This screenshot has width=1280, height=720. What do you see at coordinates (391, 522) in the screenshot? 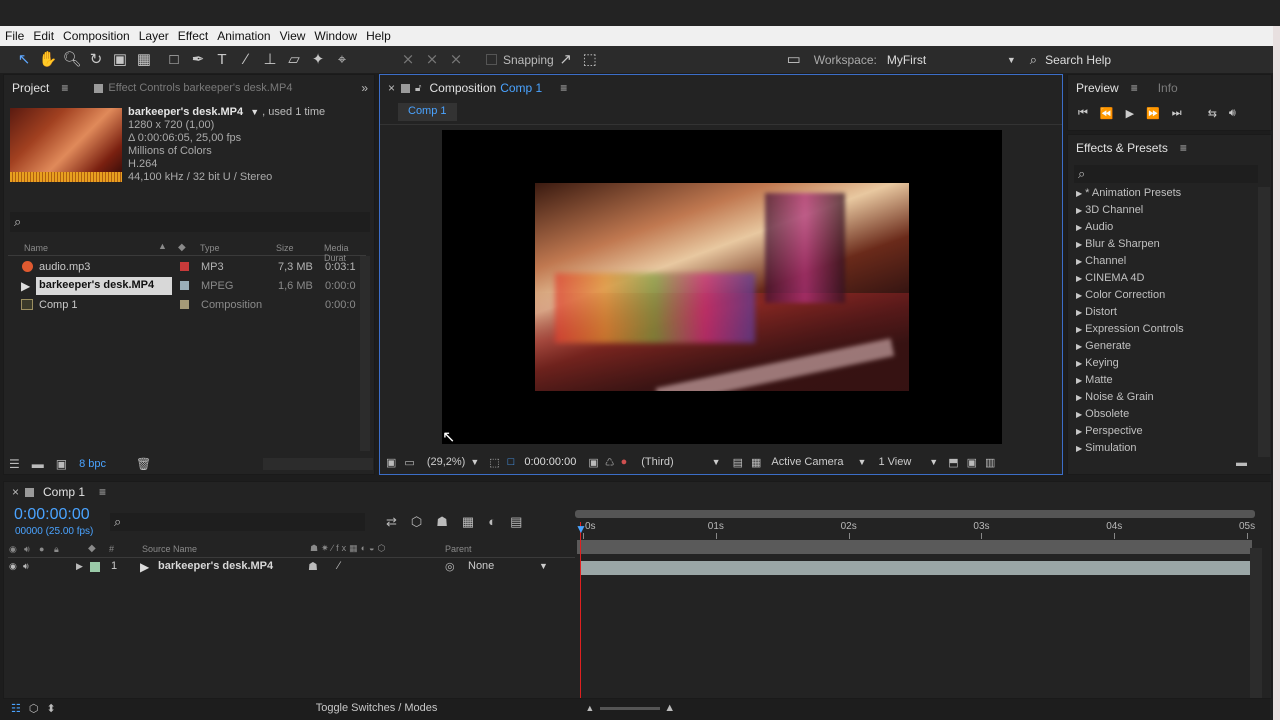
I see `comp-flowchart-icon: ⇄` at bounding box center [391, 522].